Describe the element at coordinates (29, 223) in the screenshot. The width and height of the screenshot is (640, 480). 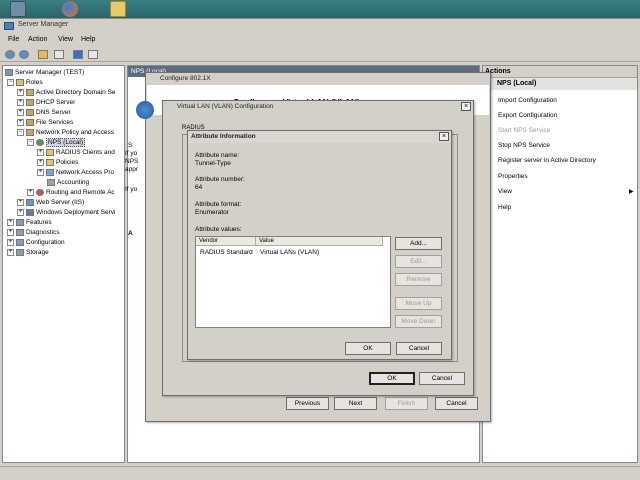
I see `tree-item-features: + Features` at that location.